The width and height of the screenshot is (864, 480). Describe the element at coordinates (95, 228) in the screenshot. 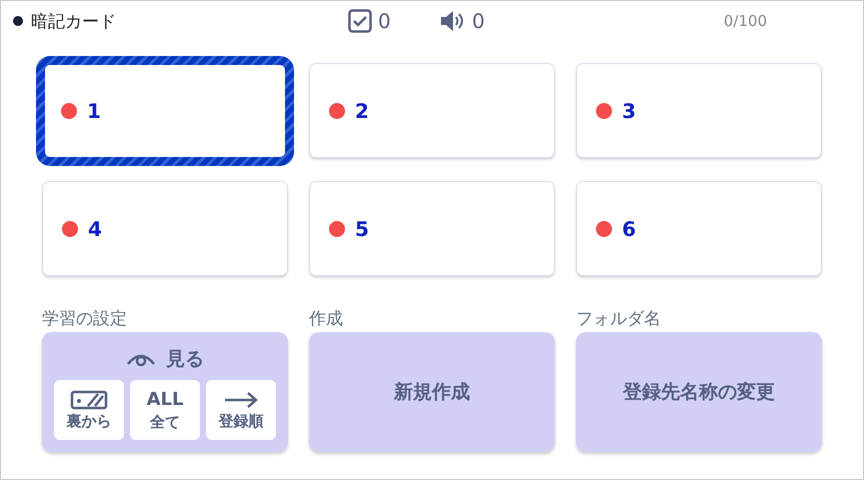

I see `card-number: 4` at that location.